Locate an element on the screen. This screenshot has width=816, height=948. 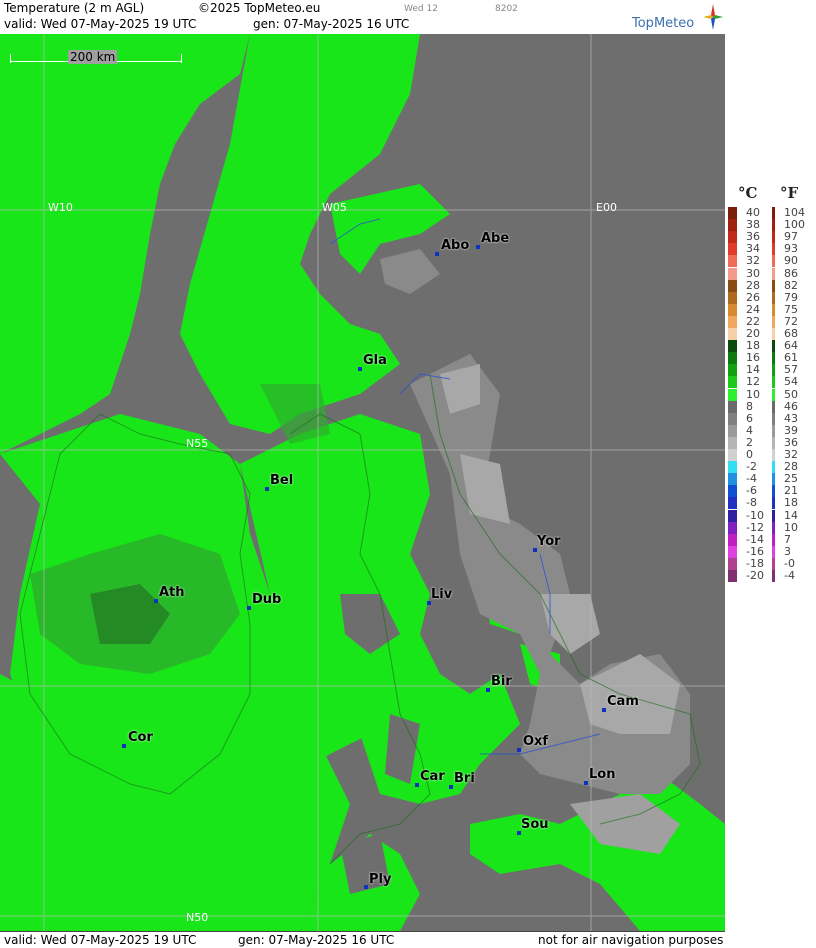
run-label: Wed 12 is located at coordinates (421, 9).